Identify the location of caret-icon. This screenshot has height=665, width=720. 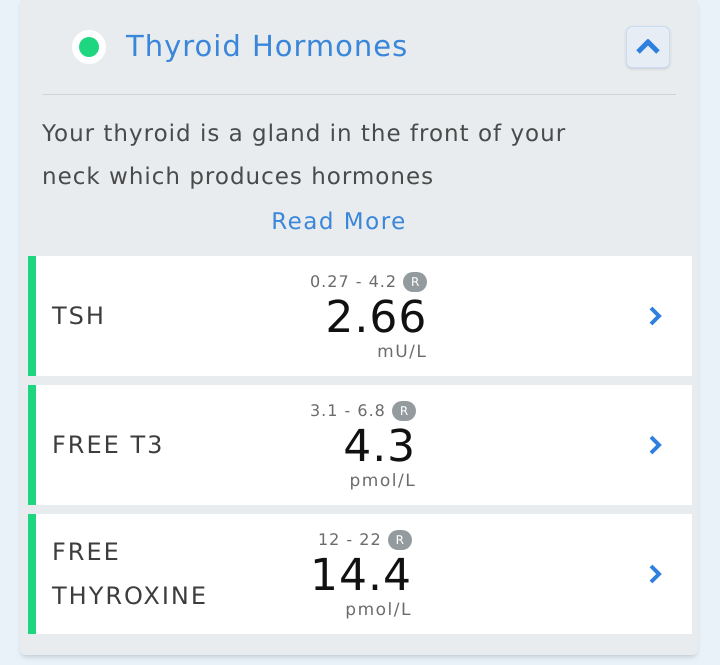
(648, 47).